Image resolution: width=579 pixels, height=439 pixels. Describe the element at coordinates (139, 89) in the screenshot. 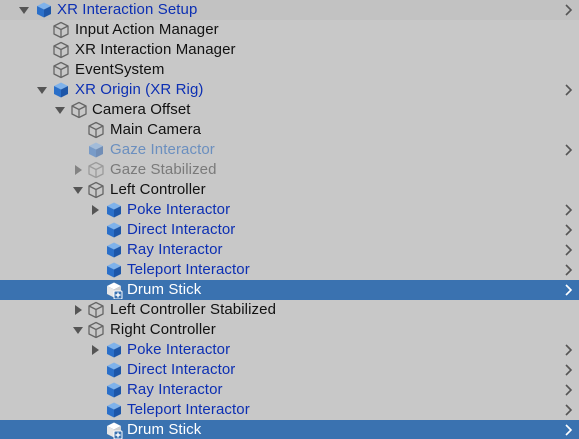

I see `row-label: XR Origin (XR Rig)` at that location.